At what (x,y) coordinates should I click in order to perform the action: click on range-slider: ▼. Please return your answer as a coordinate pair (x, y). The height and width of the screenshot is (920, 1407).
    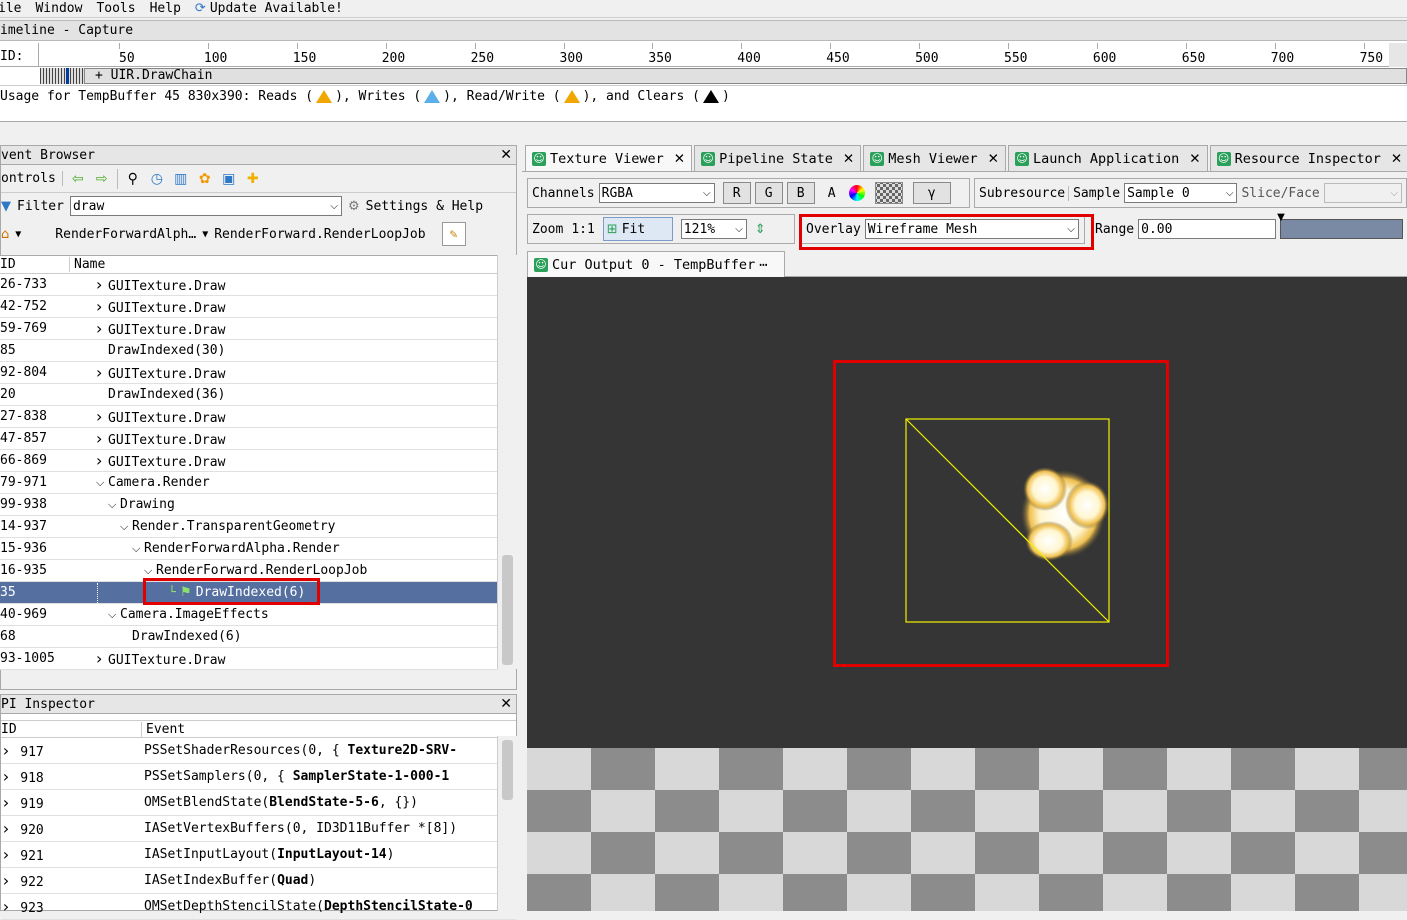
    Looking at the image, I should click on (1340, 225).